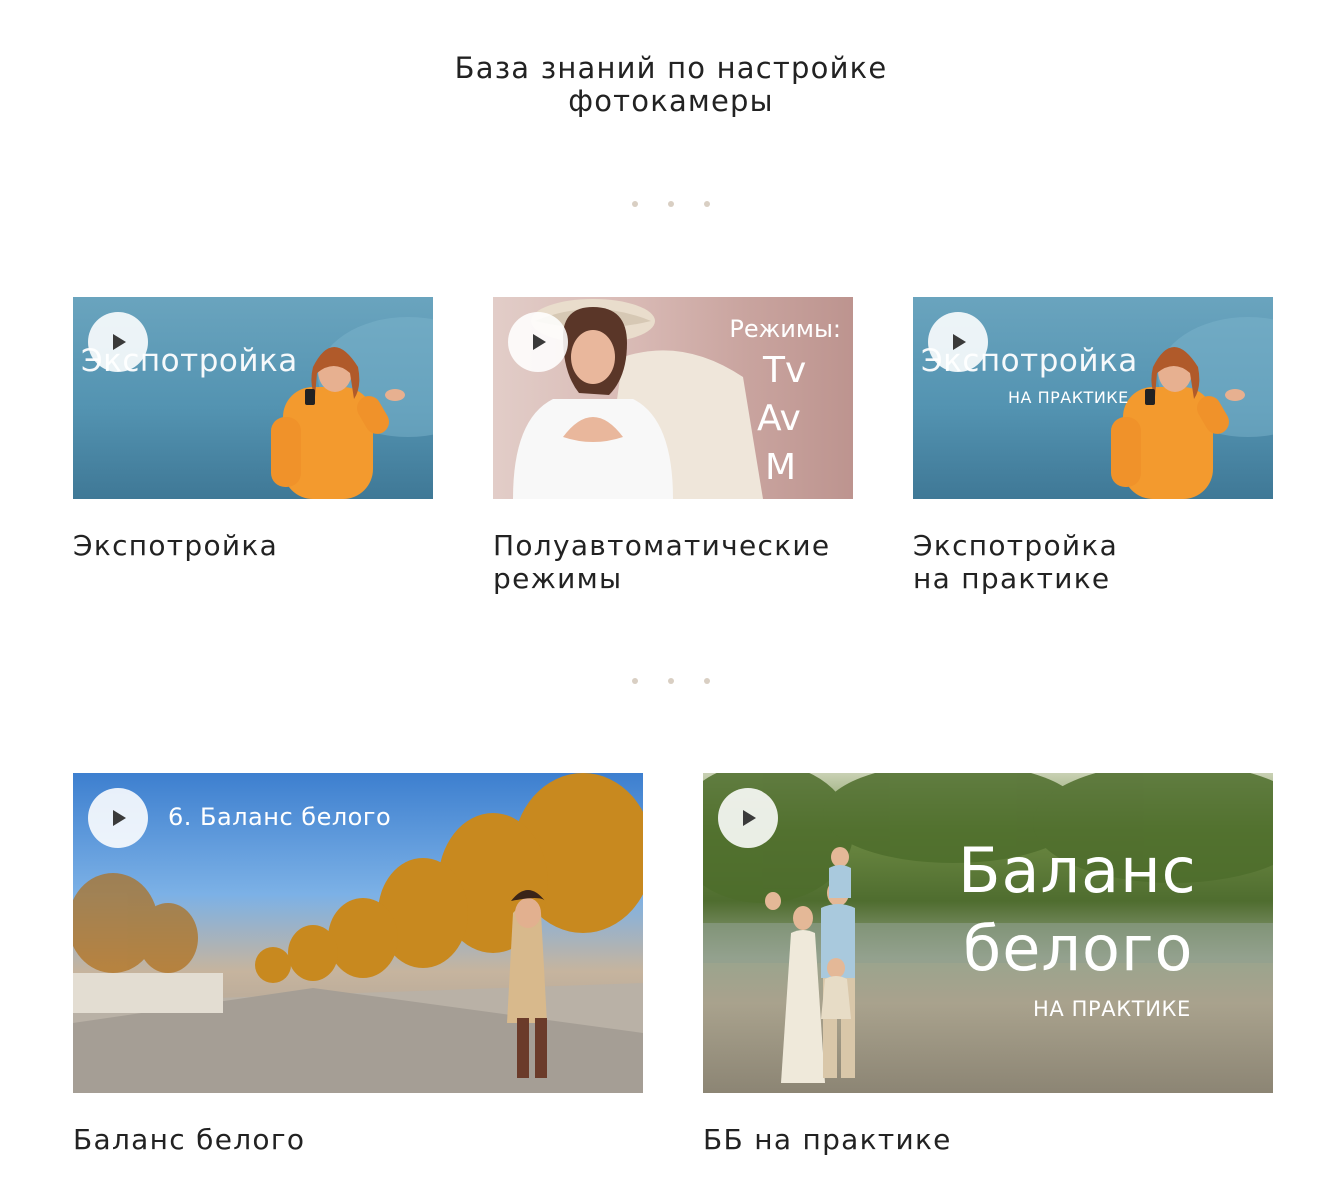 This screenshot has height=1180, width=1342. I want to click on thumbnail-overlay-title: 6. Баланс белого, so click(280, 817).